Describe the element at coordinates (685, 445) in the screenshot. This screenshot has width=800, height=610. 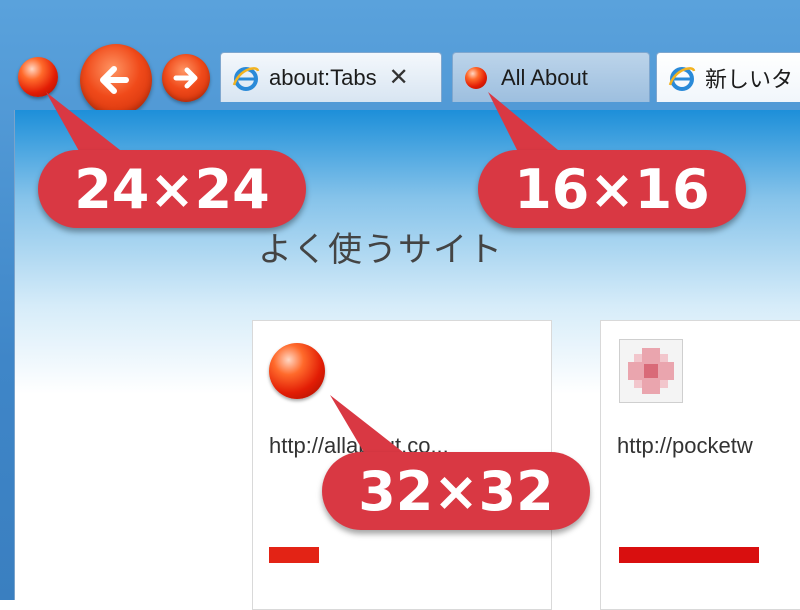
I see `site-url: http://pocketw` at that location.